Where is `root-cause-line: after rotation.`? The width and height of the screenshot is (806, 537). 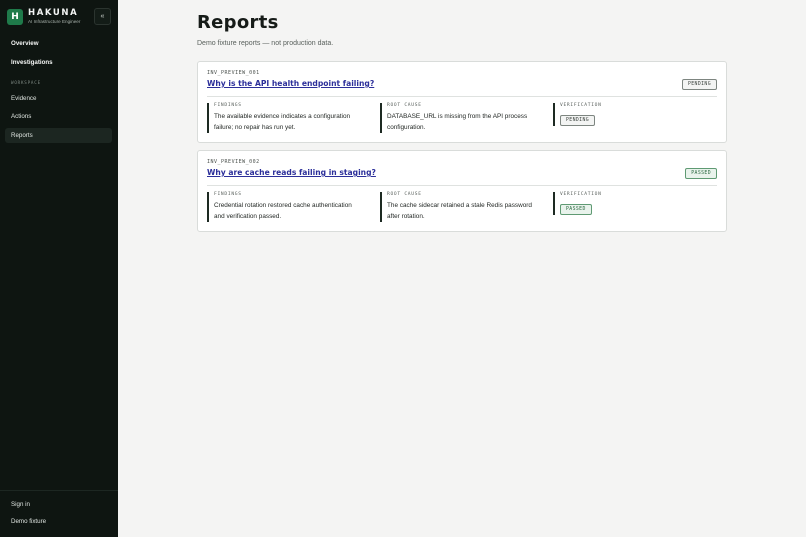 root-cause-line: after rotation. is located at coordinates (406, 216).